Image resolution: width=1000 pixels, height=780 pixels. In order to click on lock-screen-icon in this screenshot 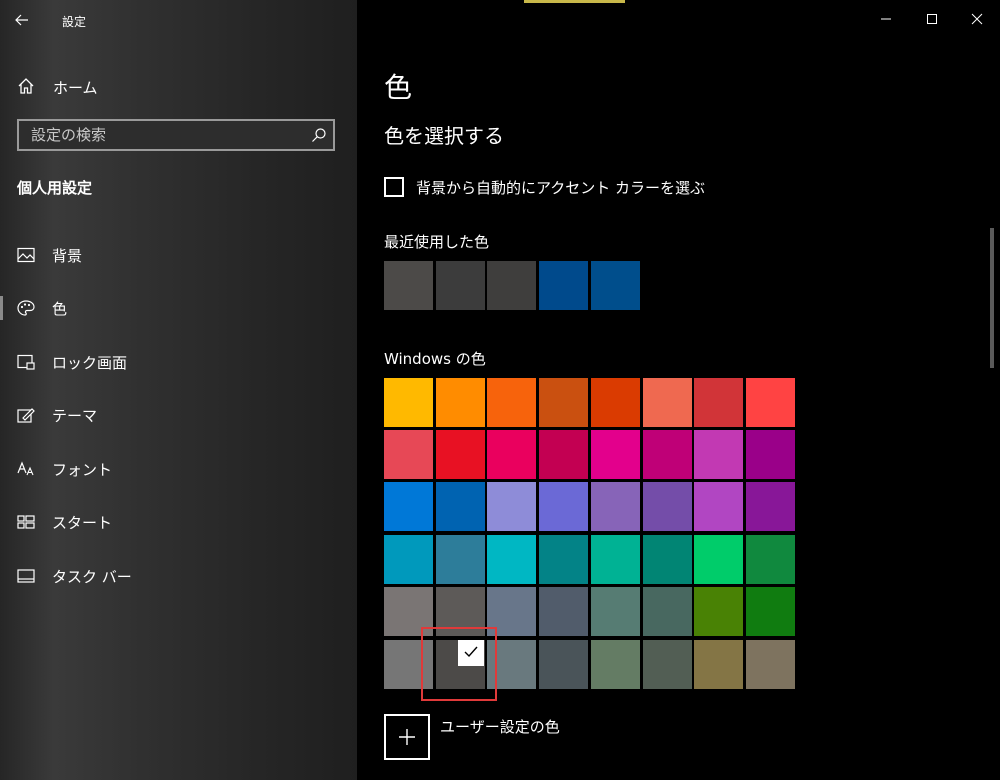, I will do `click(26, 362)`.